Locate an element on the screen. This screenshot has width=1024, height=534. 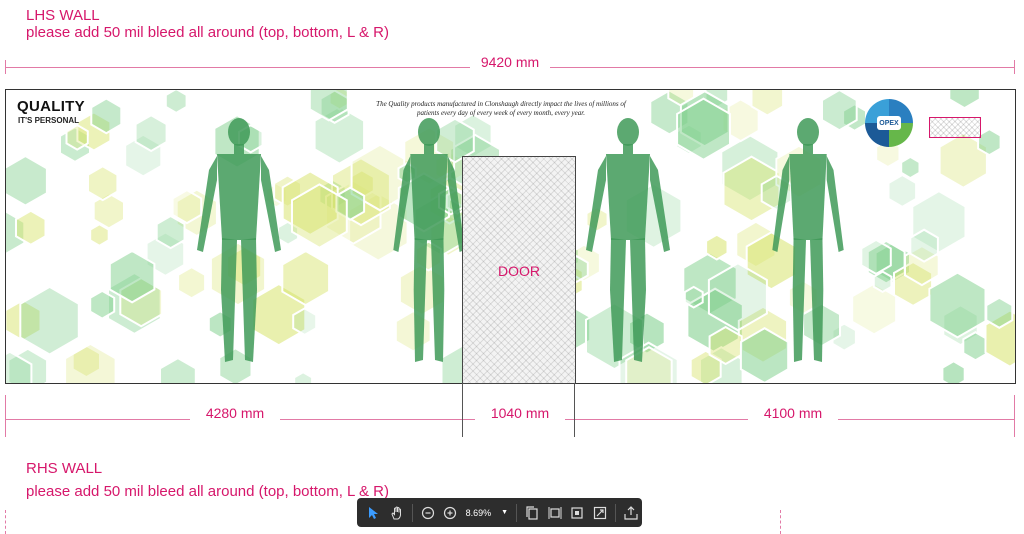
opex-logo: OPEX is located at coordinates (889, 123).